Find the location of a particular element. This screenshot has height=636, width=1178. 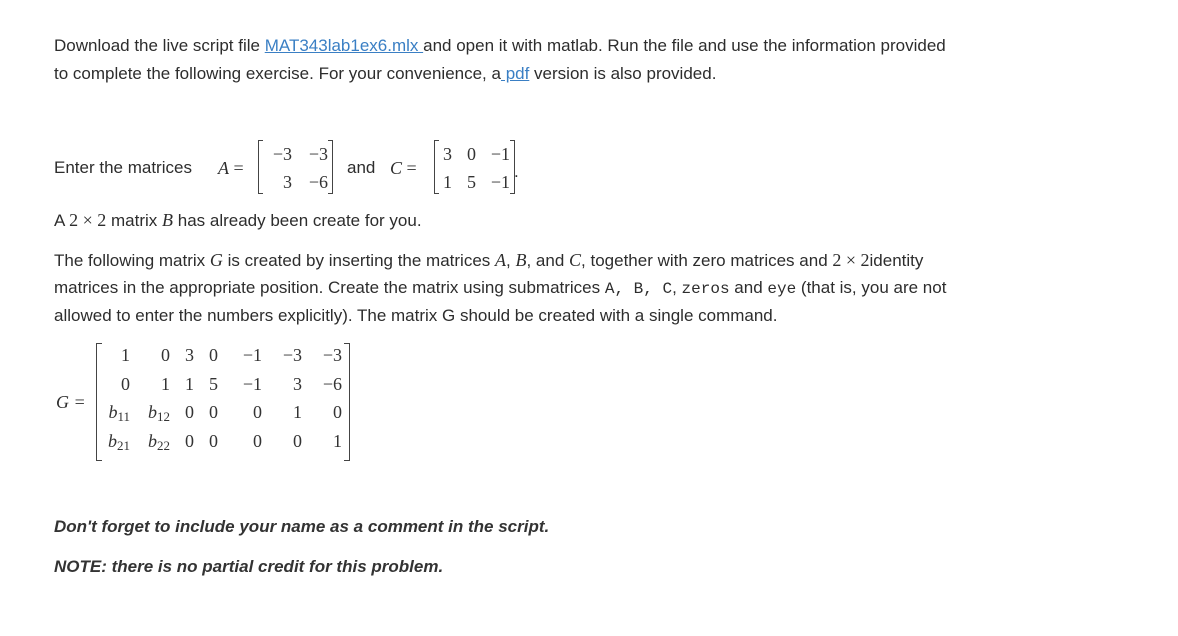

matrix-a-cell: −6 is located at coordinates (318, 182).